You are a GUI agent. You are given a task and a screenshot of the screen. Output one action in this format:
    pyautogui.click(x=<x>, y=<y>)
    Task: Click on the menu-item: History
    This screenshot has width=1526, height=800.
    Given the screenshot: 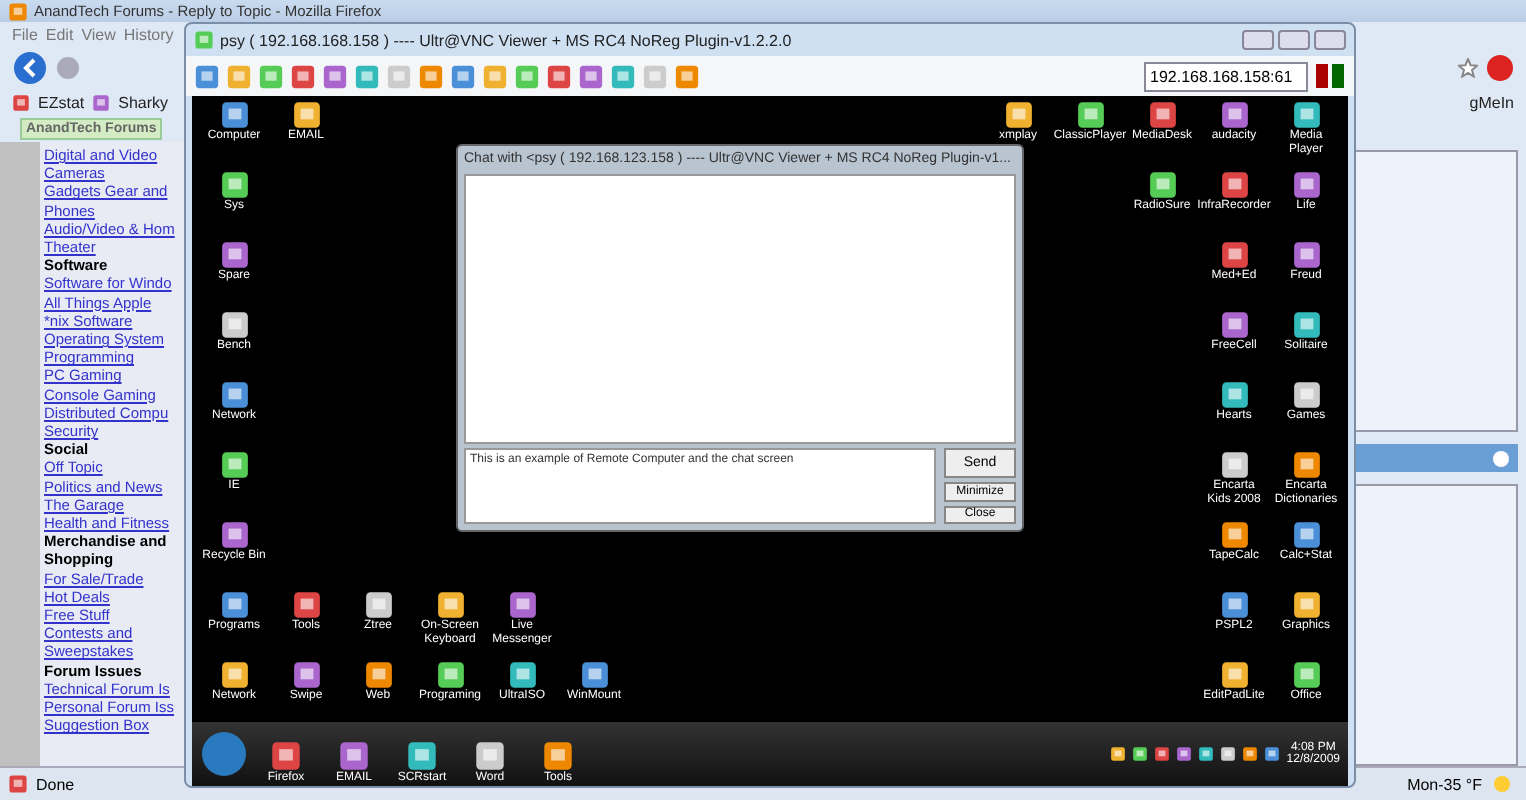 What is the action you would take?
    pyautogui.click(x=148, y=34)
    